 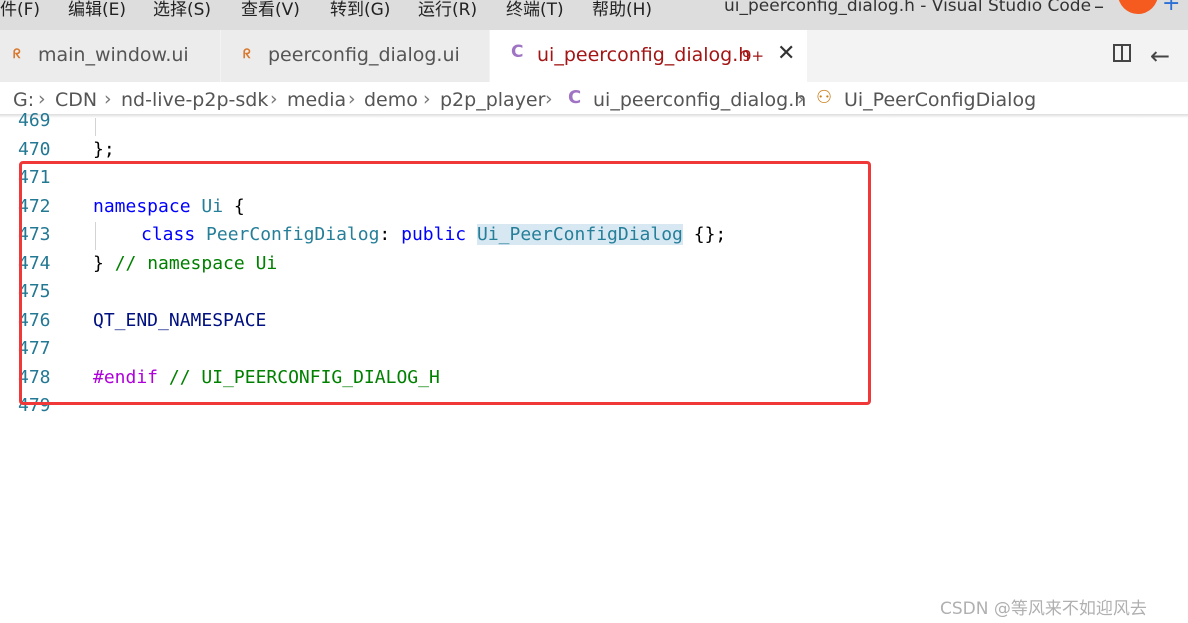 I want to click on menu-edit: 编辑(E), so click(x=97, y=10).